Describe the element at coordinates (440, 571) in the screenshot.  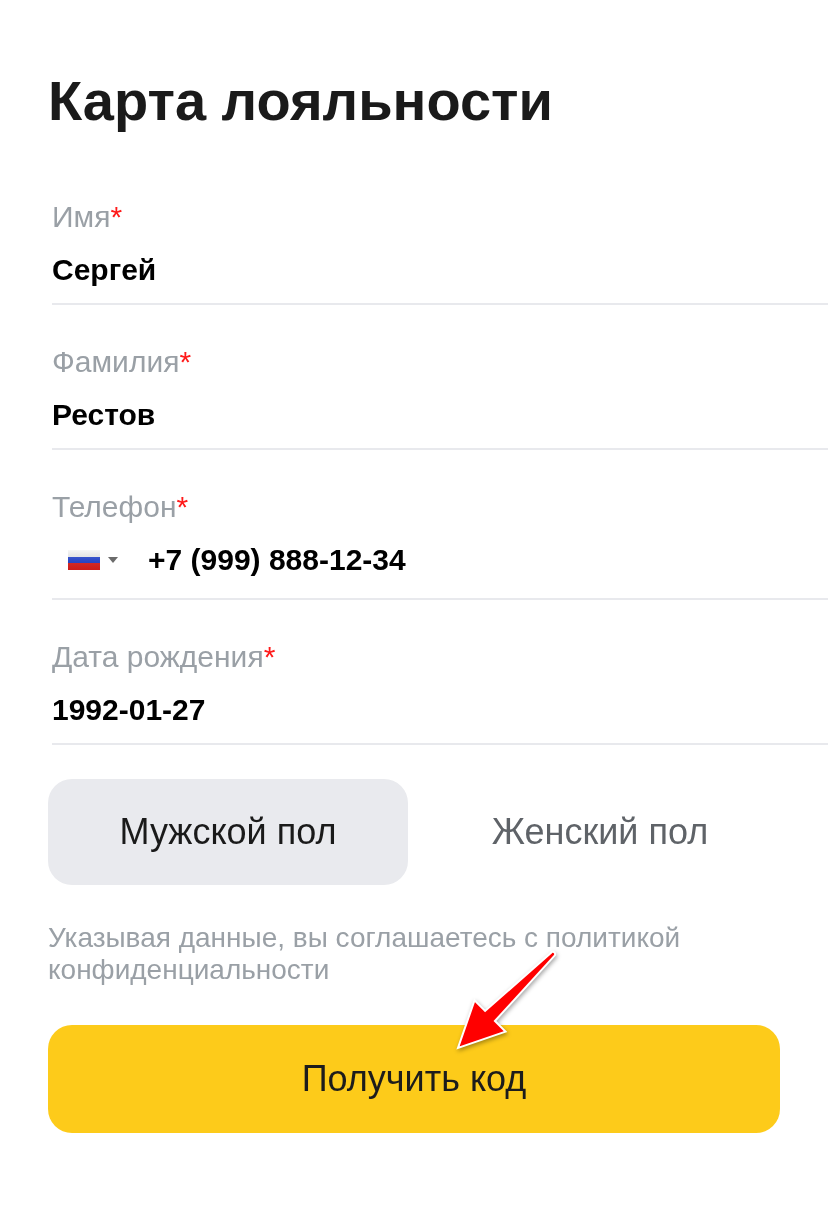
I see `phone-field: +7 (999) 888-12-34` at that location.